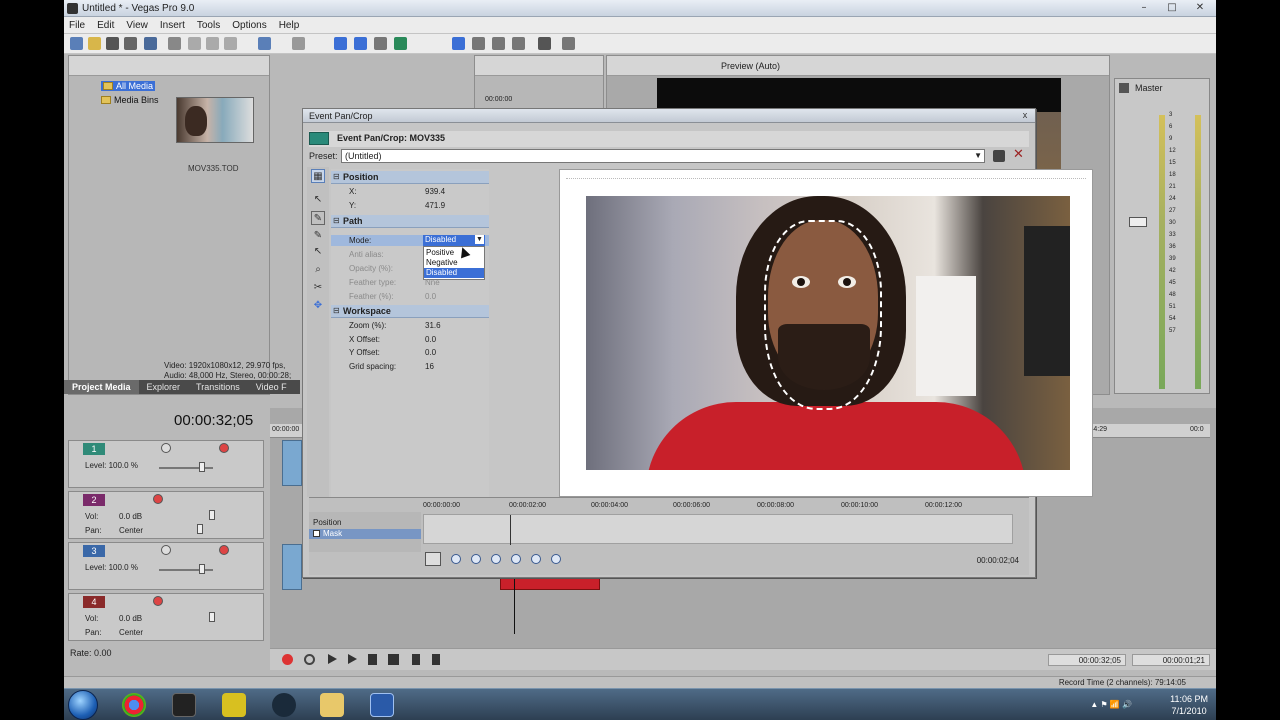  What do you see at coordinates (1087, 660) in the screenshot?
I see `cursor-position-field: 00:00:32;05` at bounding box center [1087, 660].